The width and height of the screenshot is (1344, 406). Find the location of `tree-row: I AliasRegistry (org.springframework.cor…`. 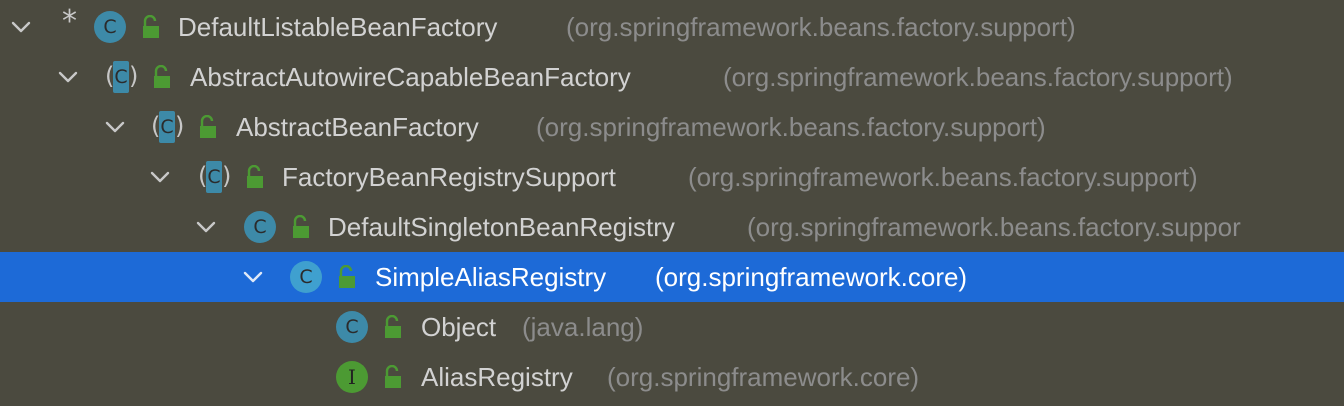

tree-row: I AliasRegistry (org.springframework.cor… is located at coordinates (672, 377).